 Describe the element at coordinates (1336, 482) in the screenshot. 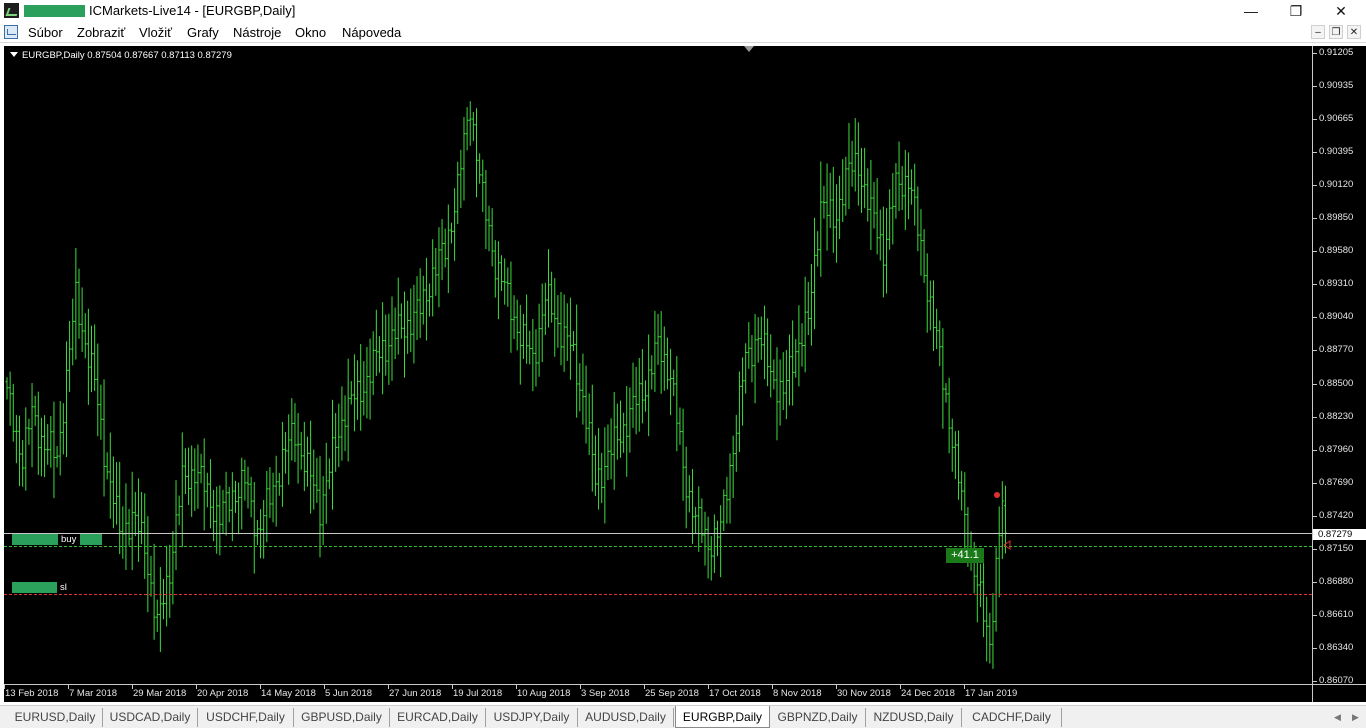

I see `price-tick-label: 0.87690` at that location.